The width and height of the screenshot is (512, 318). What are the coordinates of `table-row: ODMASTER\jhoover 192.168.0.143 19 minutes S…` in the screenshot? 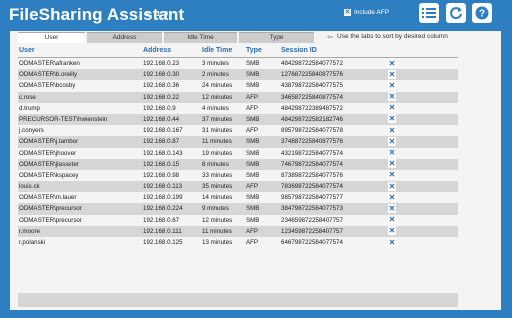 It's located at (238, 153).